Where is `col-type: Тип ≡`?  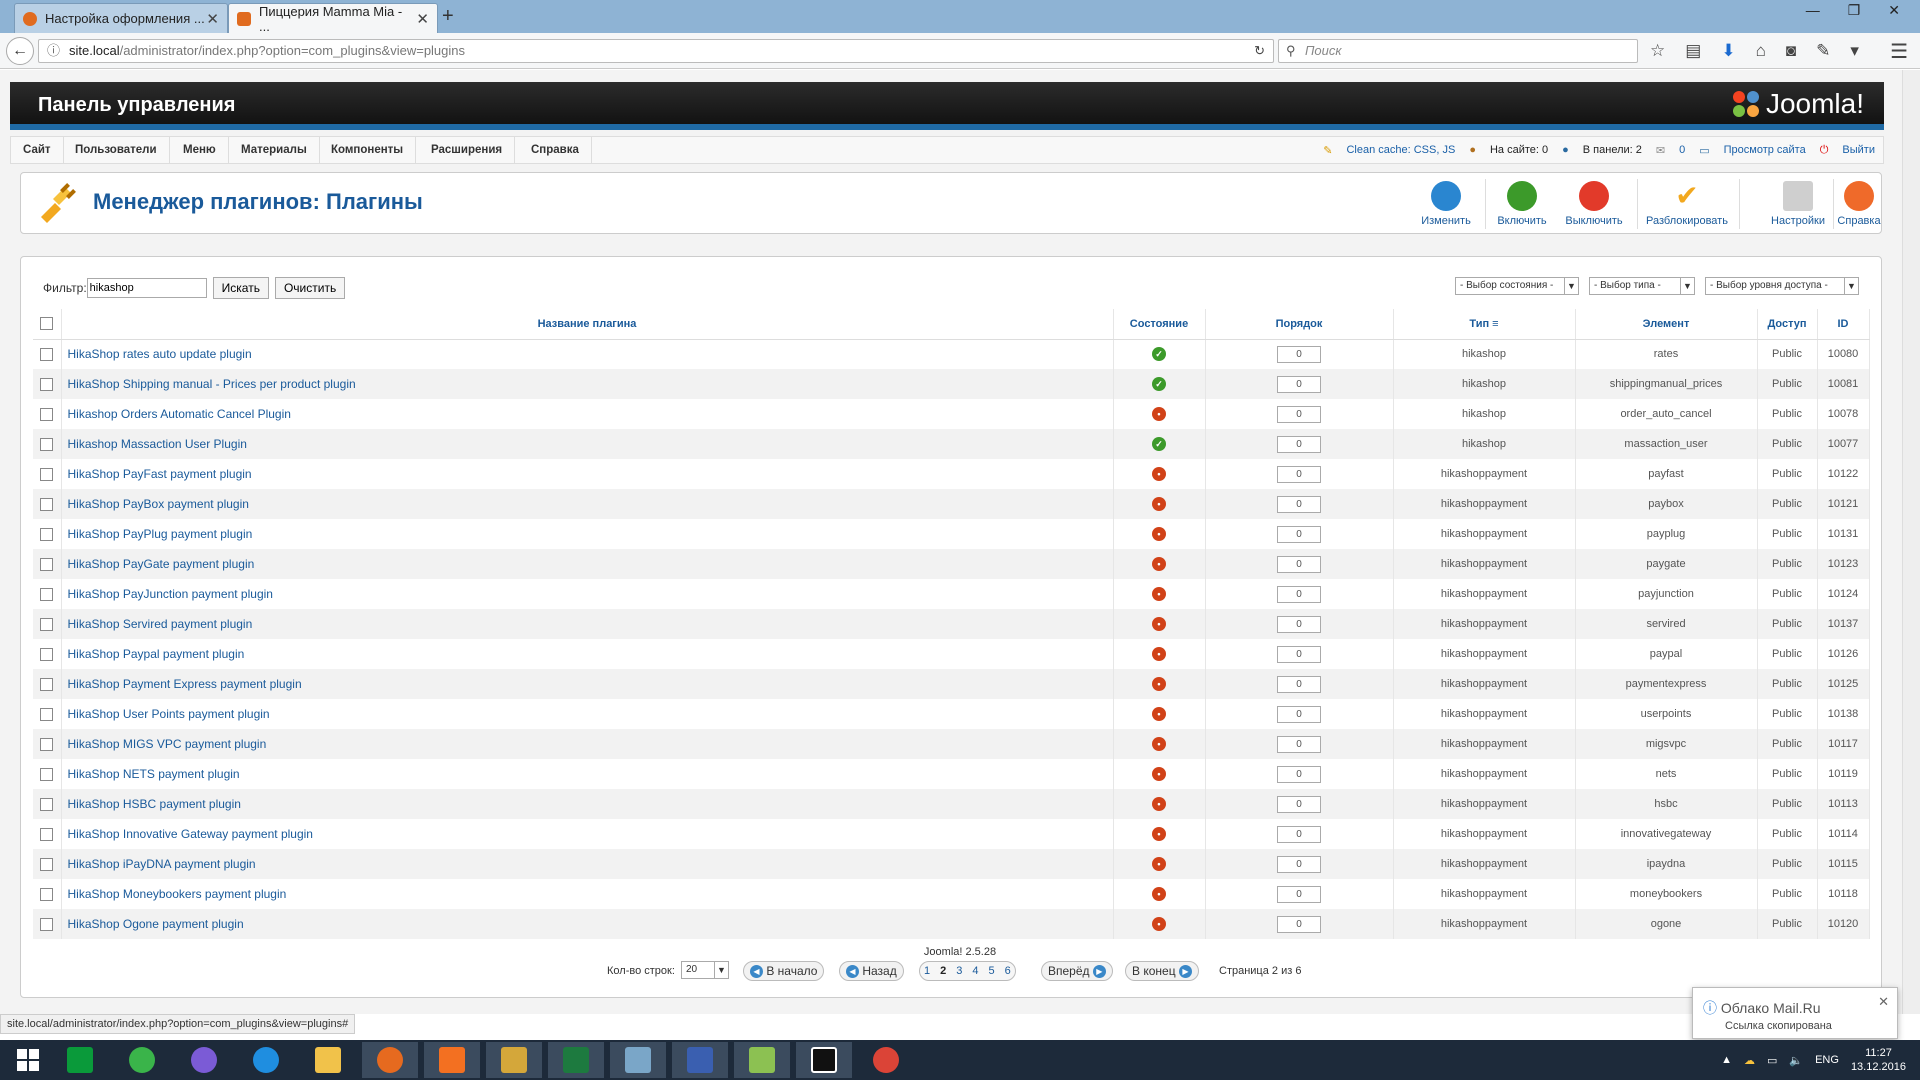 col-type: Тип ≡ is located at coordinates (1484, 324).